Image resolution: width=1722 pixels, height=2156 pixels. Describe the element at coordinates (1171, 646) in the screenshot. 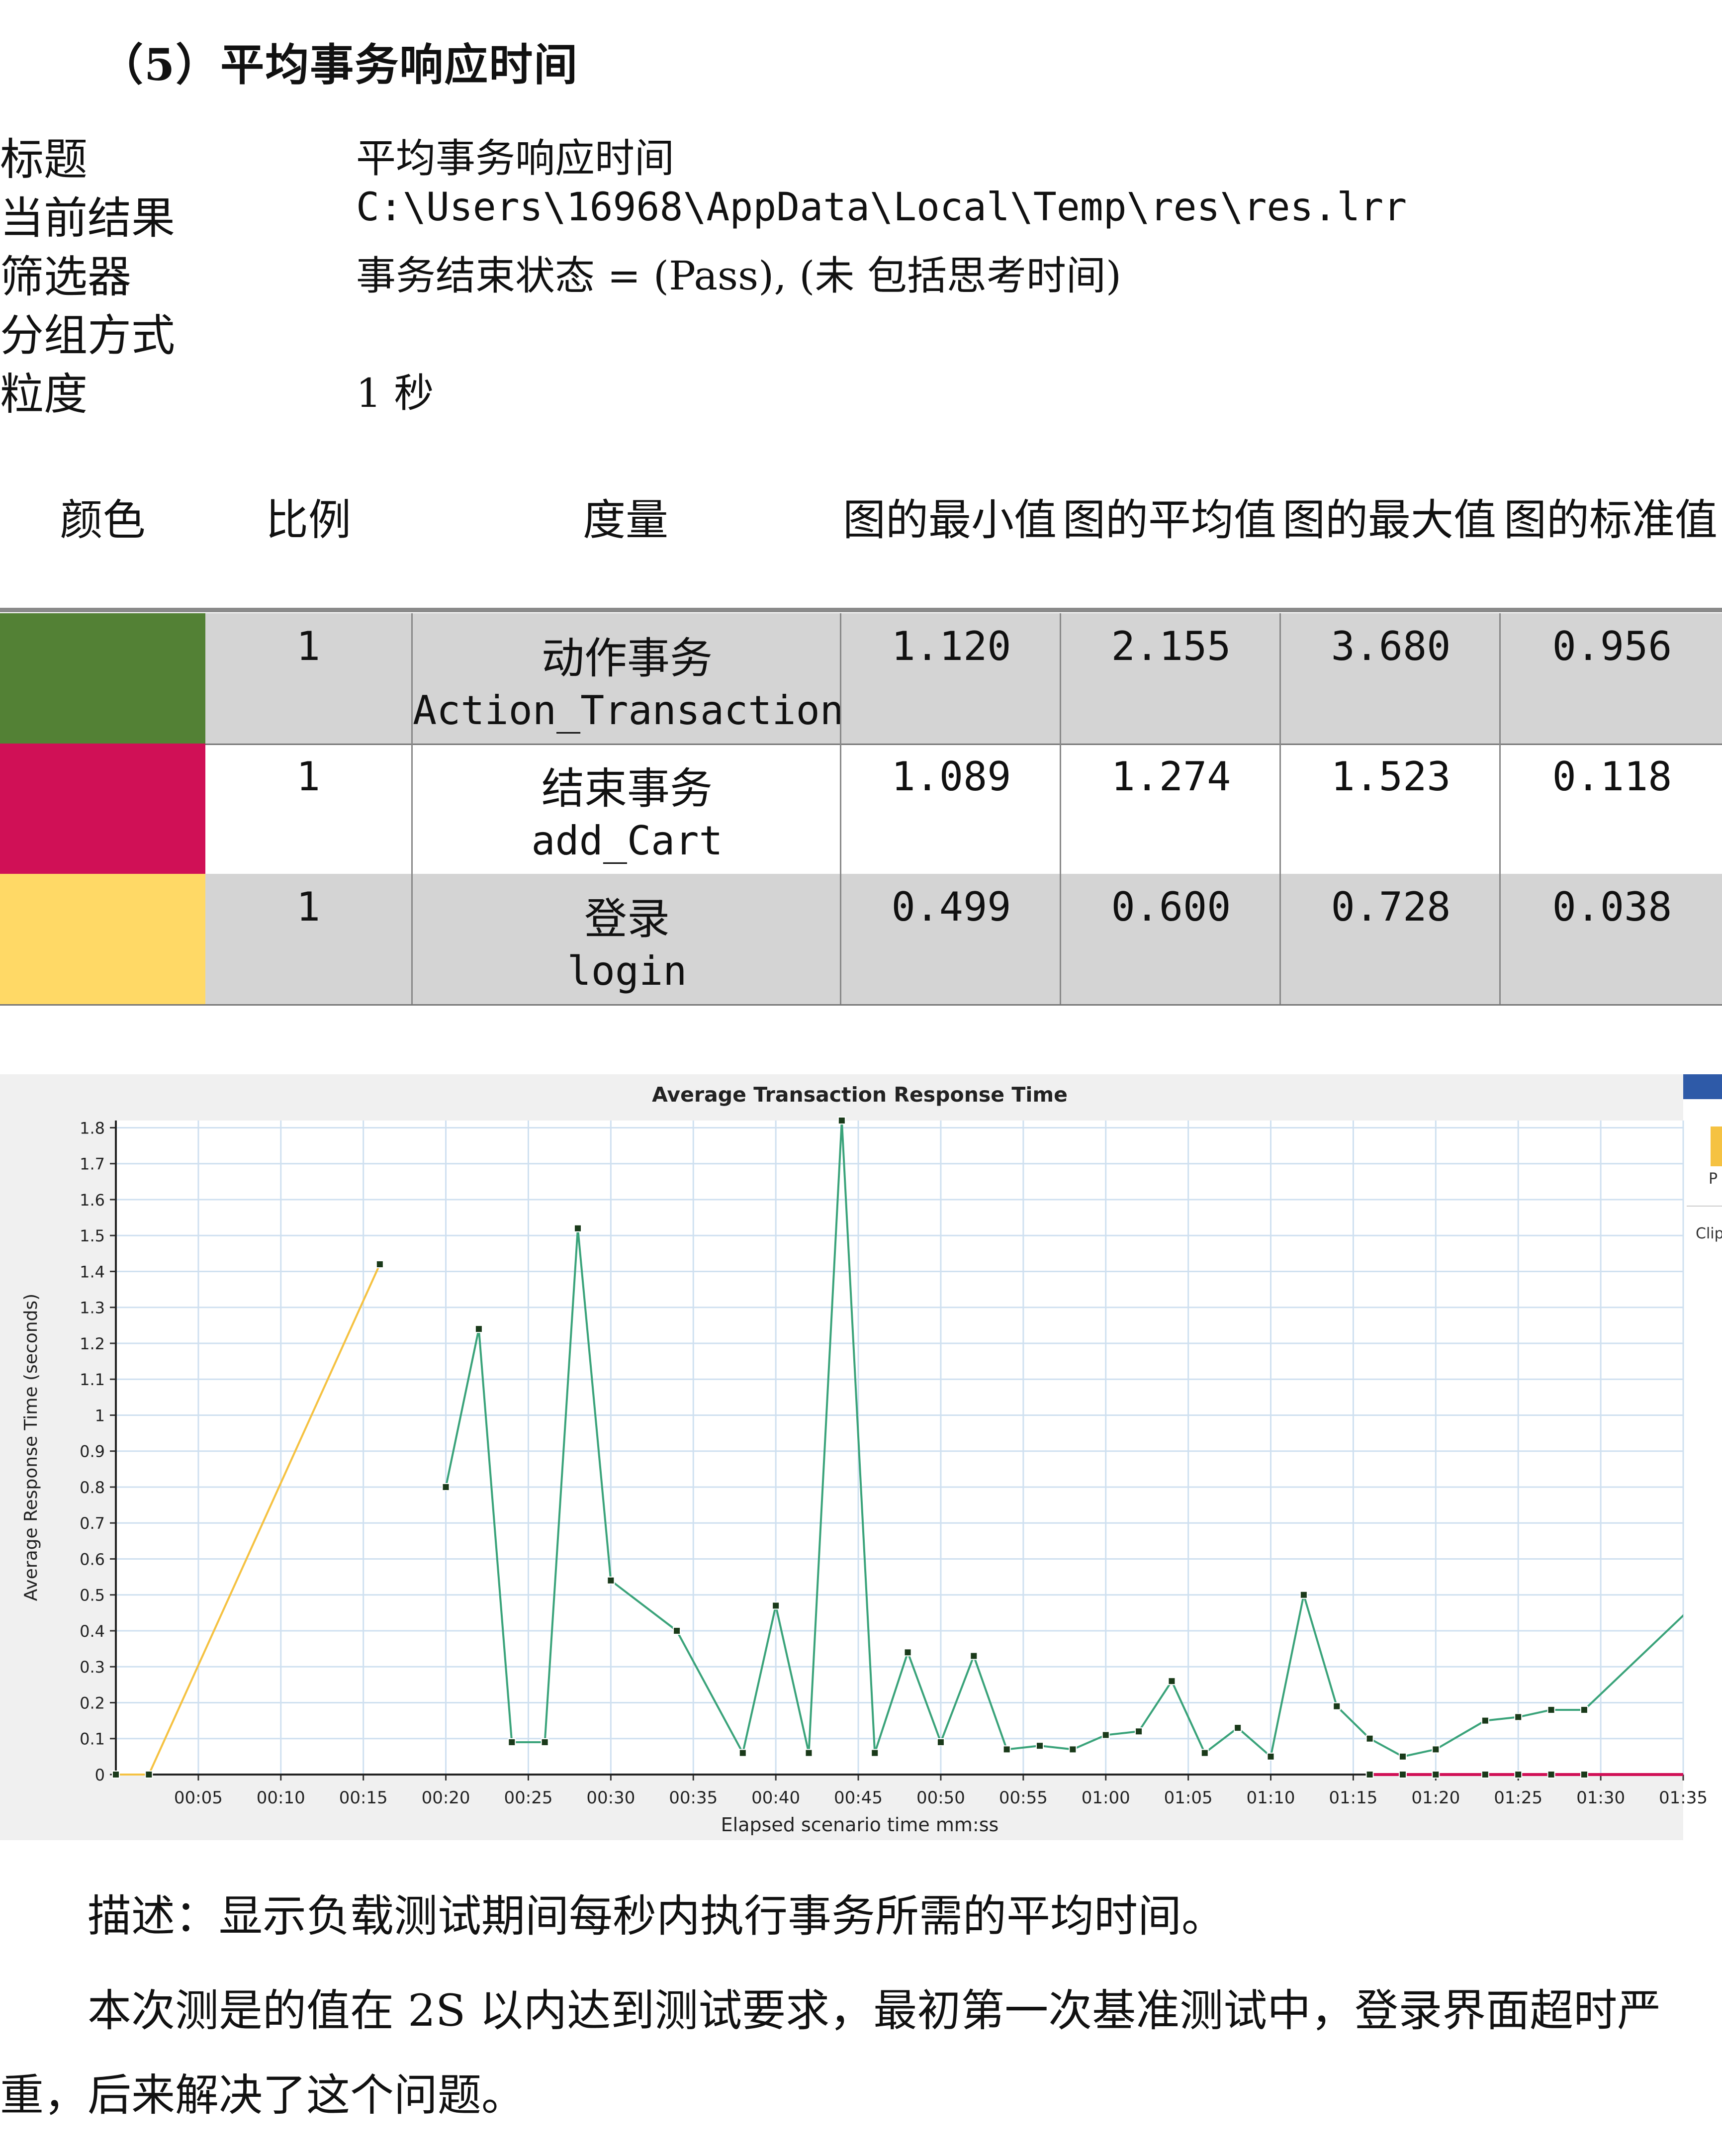

I see `value: 2.155` at that location.